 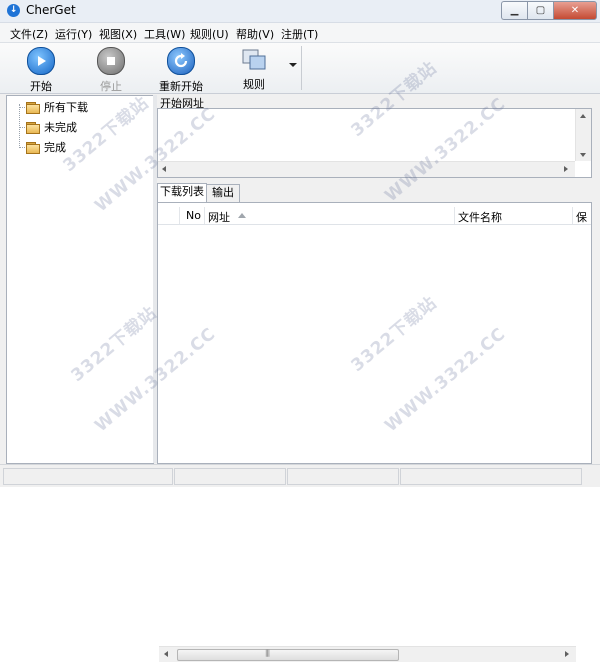 What do you see at coordinates (51, 10) in the screenshot?
I see `window-title: CherGet` at bounding box center [51, 10].